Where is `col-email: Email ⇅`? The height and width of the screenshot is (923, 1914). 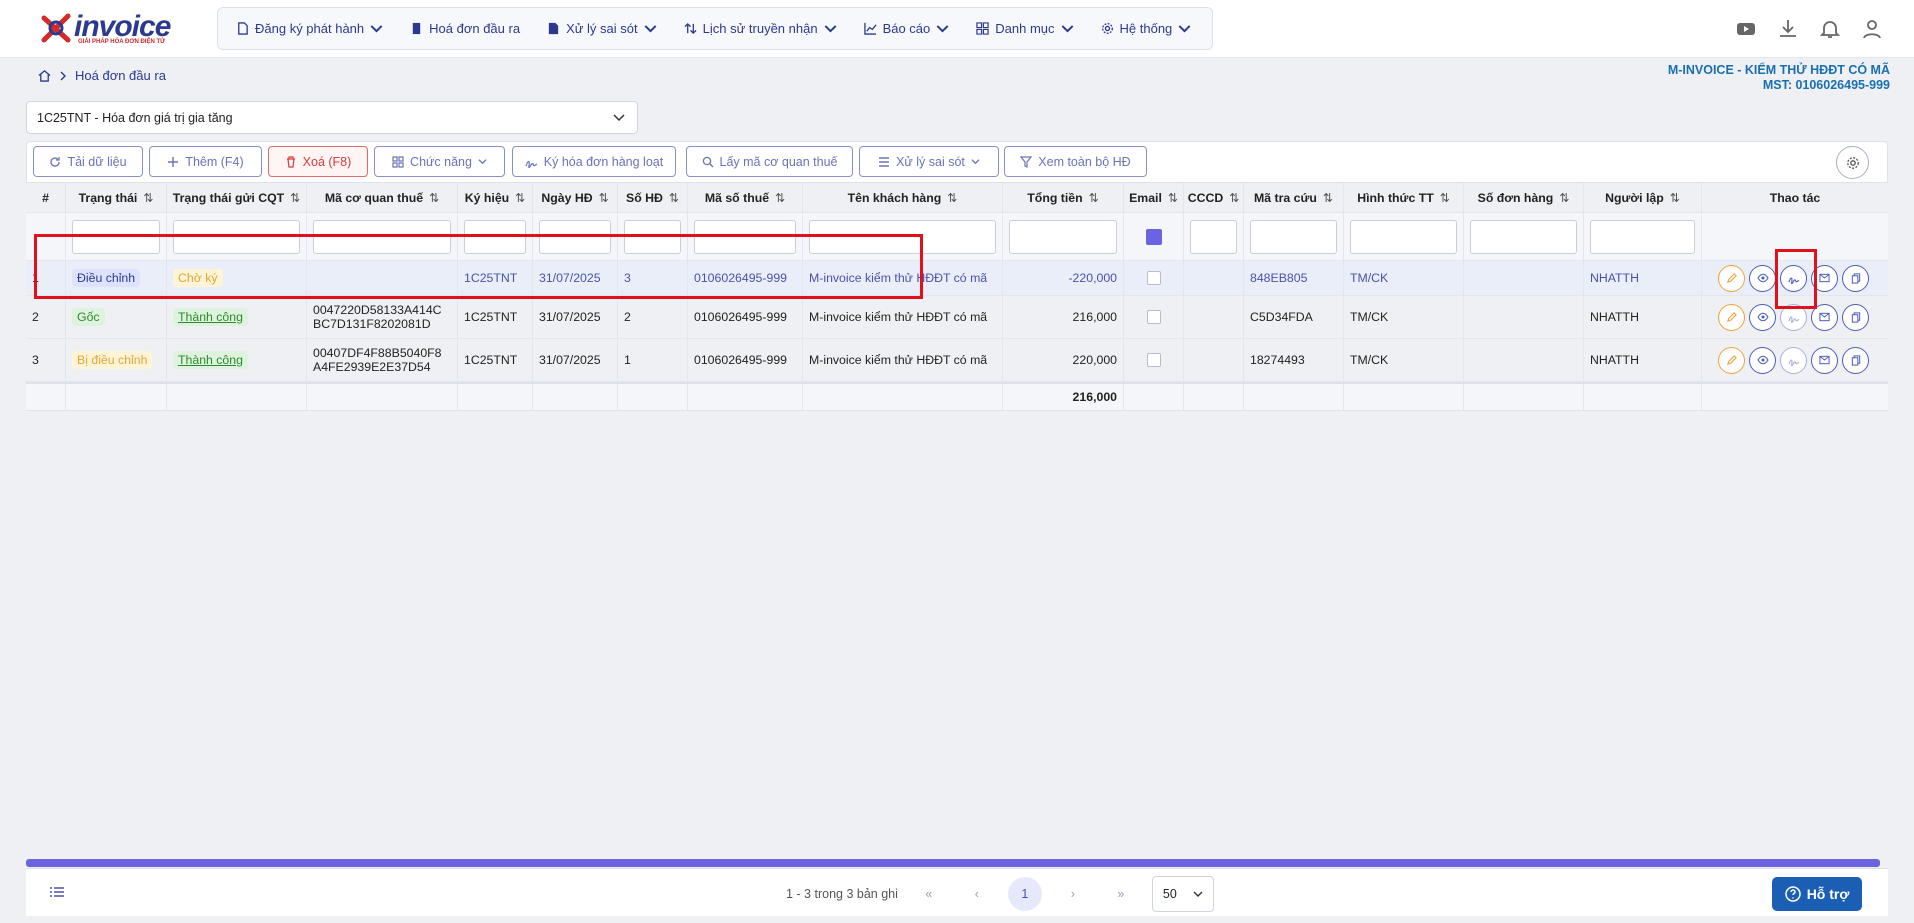 col-email: Email ⇅ is located at coordinates (1154, 197).